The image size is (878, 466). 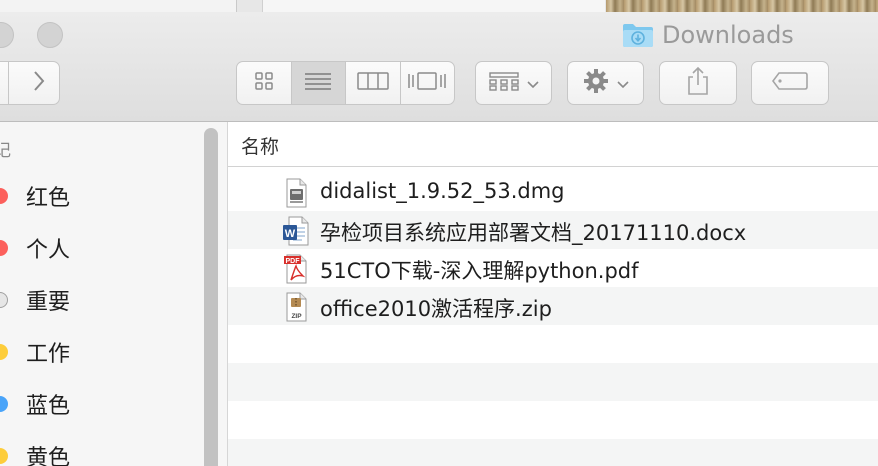 I want to click on chevron-right-icon, so click(x=39, y=83).